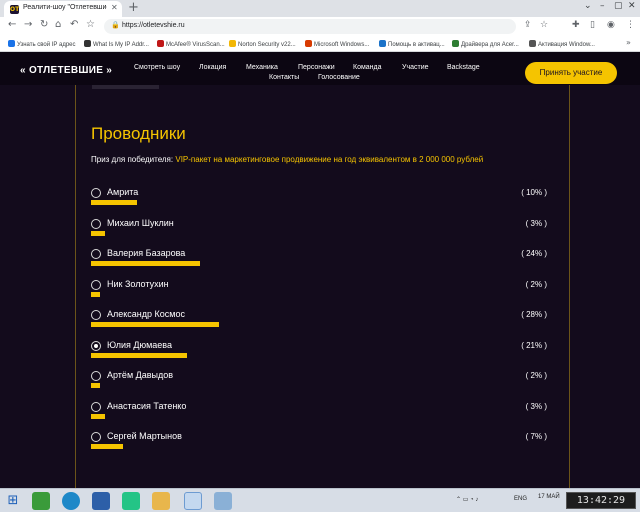 Image resolution: width=640 pixels, height=512 pixels. What do you see at coordinates (146, 314) in the screenshot?
I see `option-name: Александр Космос` at bounding box center [146, 314].